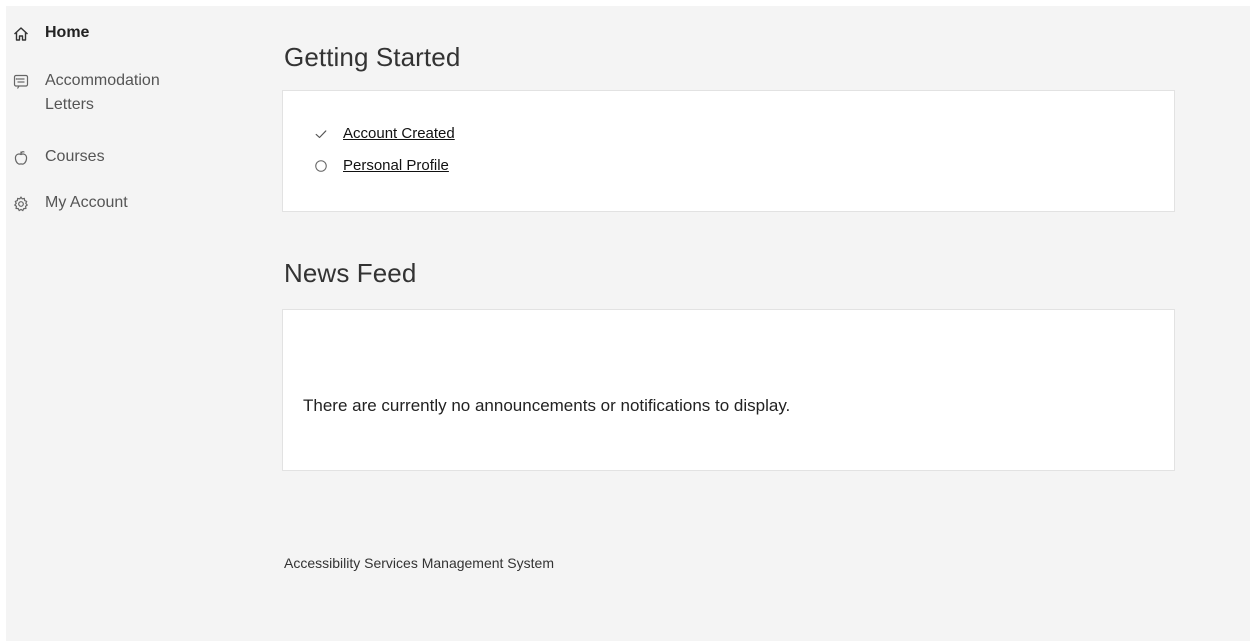 Image resolution: width=1250 pixels, height=641 pixels. I want to click on account-created-link: Account Created, so click(399, 133).